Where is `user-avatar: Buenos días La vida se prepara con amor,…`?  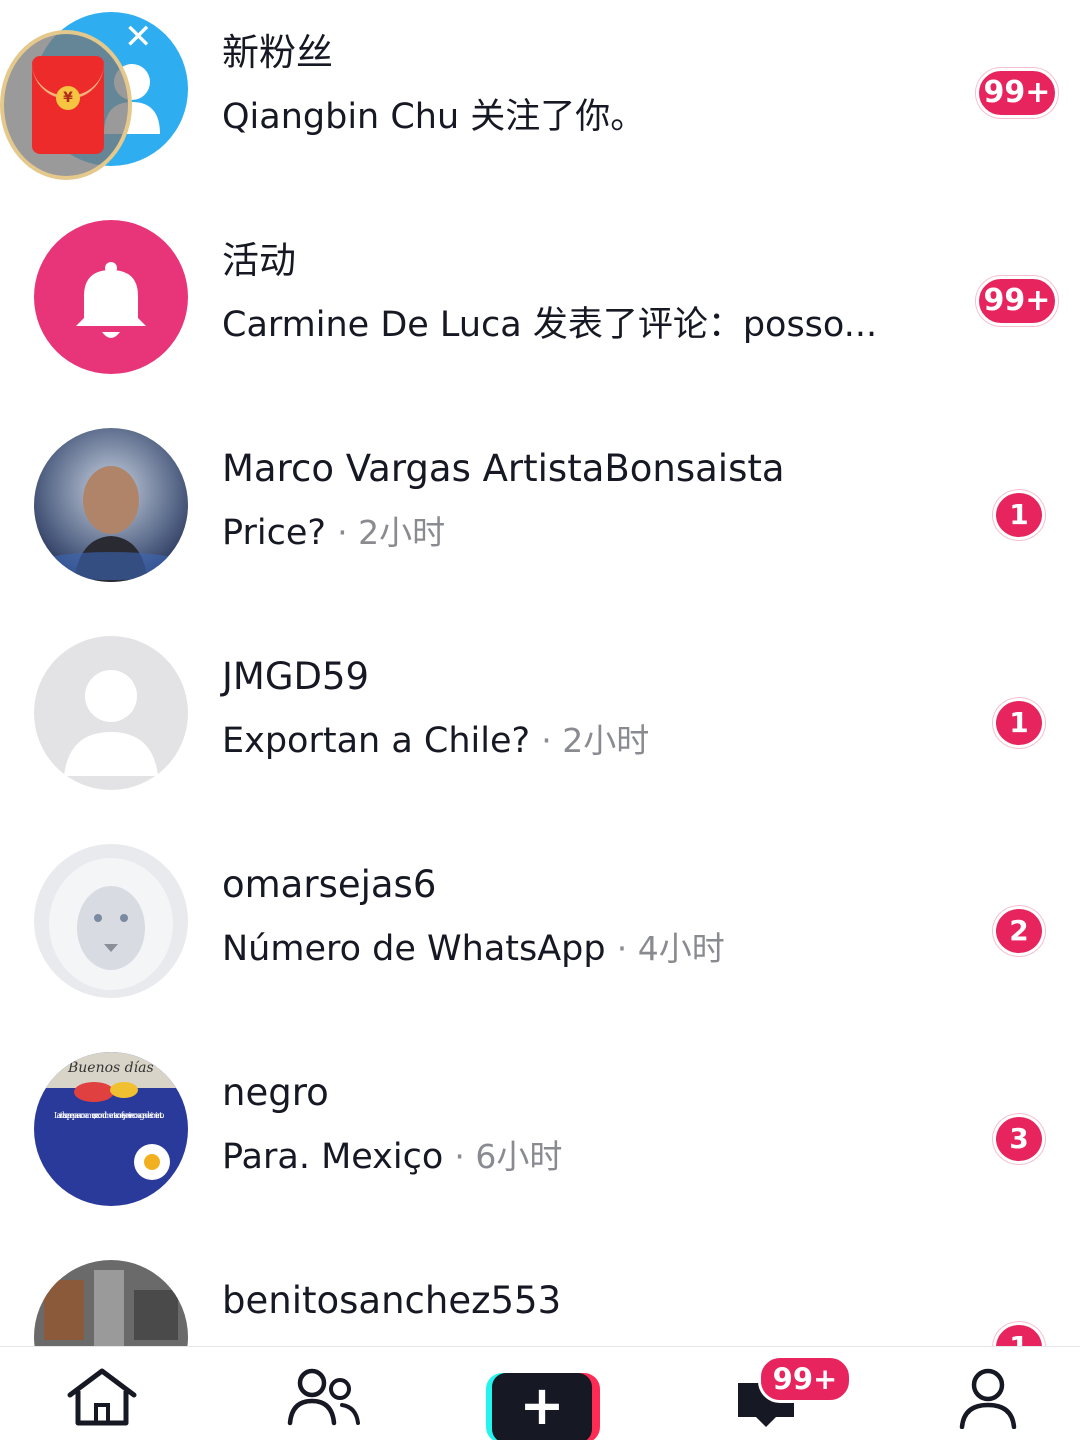
user-avatar: Buenos días La vida se prepara con amor,… is located at coordinates (111, 1129).